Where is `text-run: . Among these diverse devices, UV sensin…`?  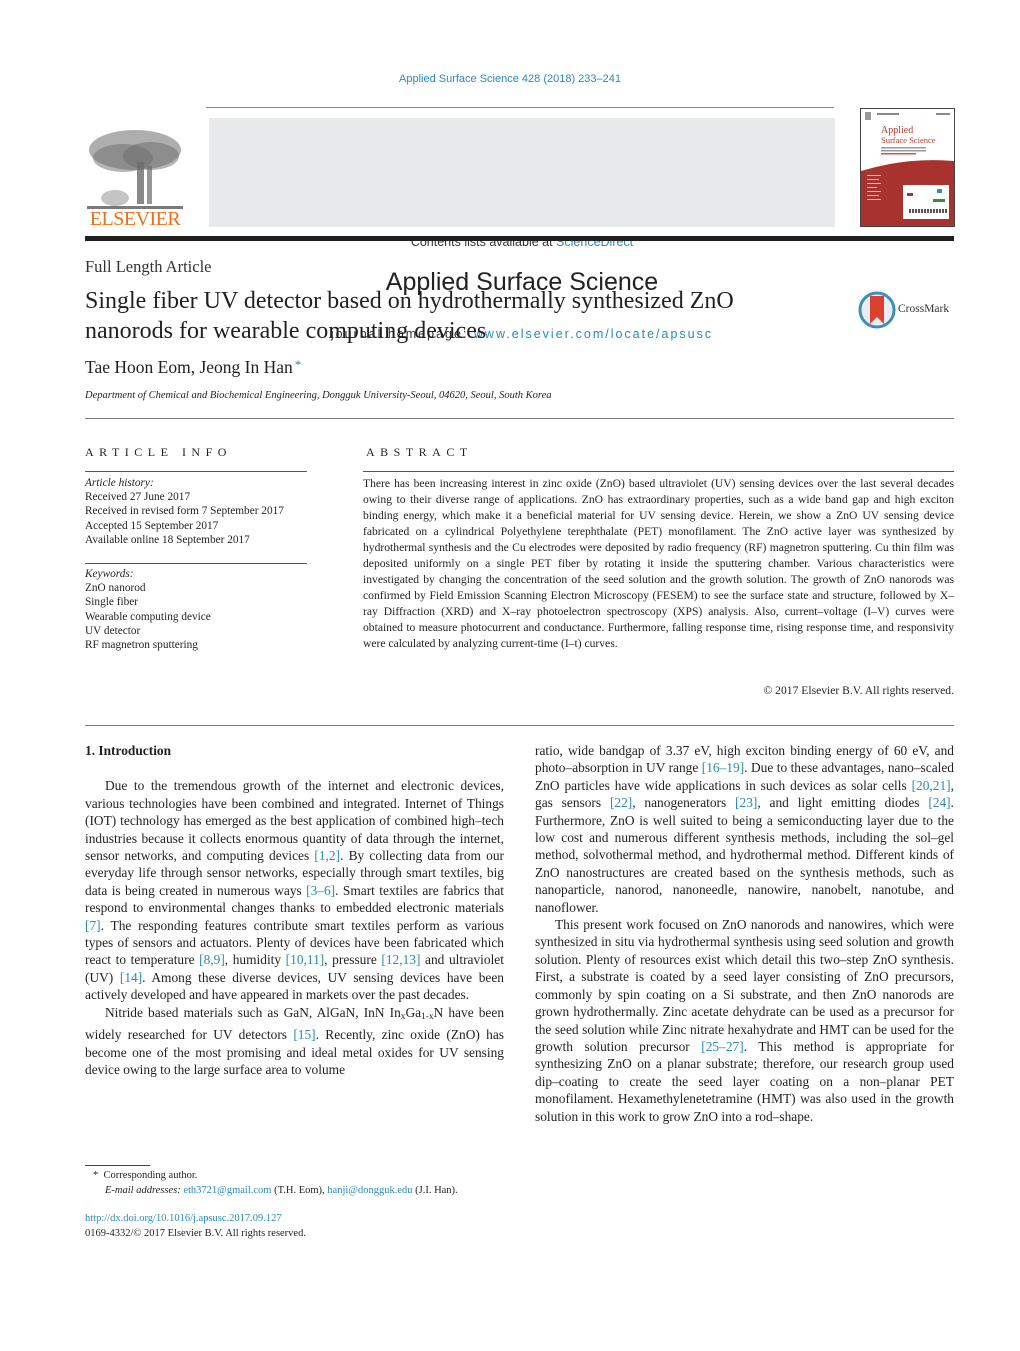 text-run: . Among these diverse devices, UV sensin… is located at coordinates (294, 986).